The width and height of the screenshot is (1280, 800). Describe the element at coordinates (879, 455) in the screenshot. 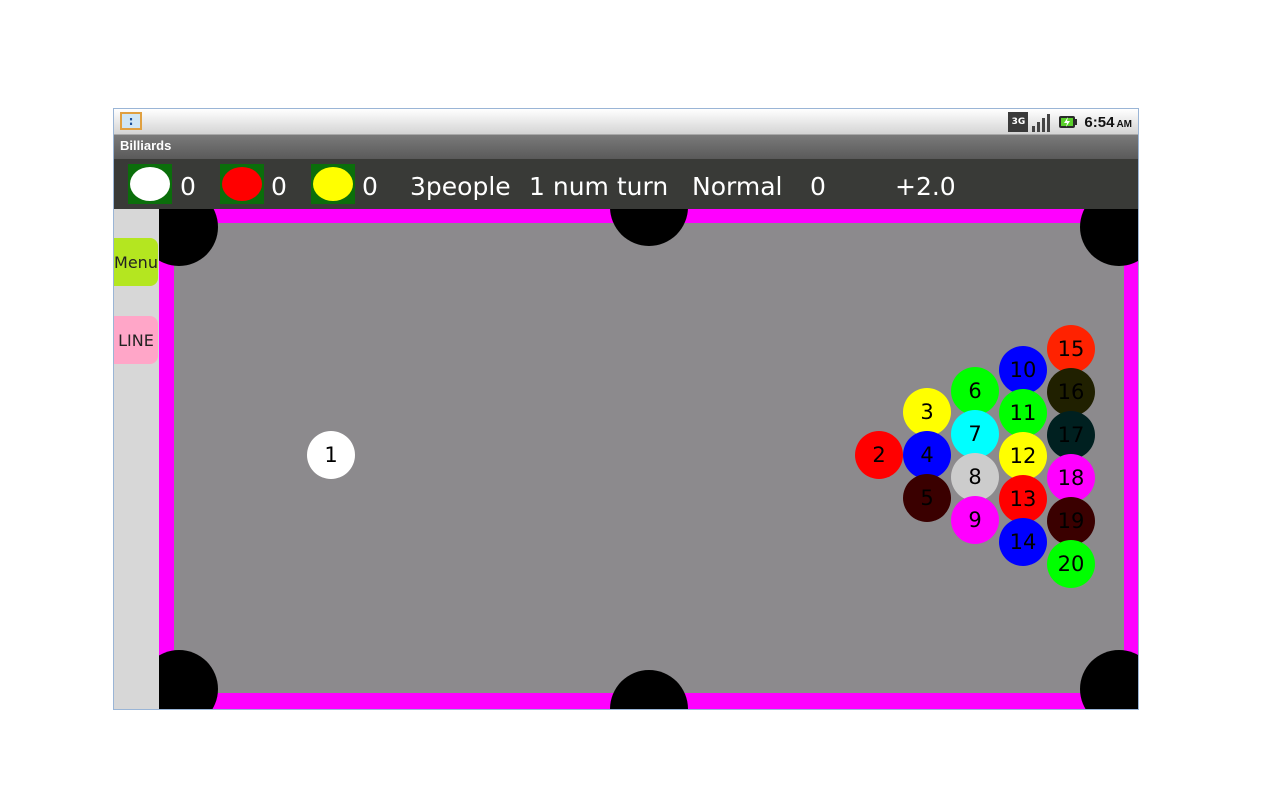

I see `ball-2: 2` at that location.